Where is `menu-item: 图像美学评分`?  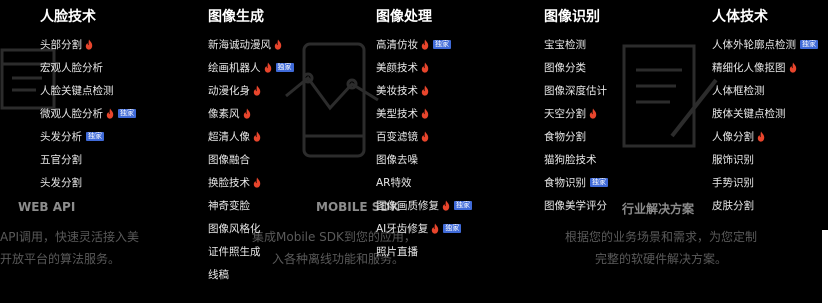 menu-item: 图像美学评分 is located at coordinates (575, 205).